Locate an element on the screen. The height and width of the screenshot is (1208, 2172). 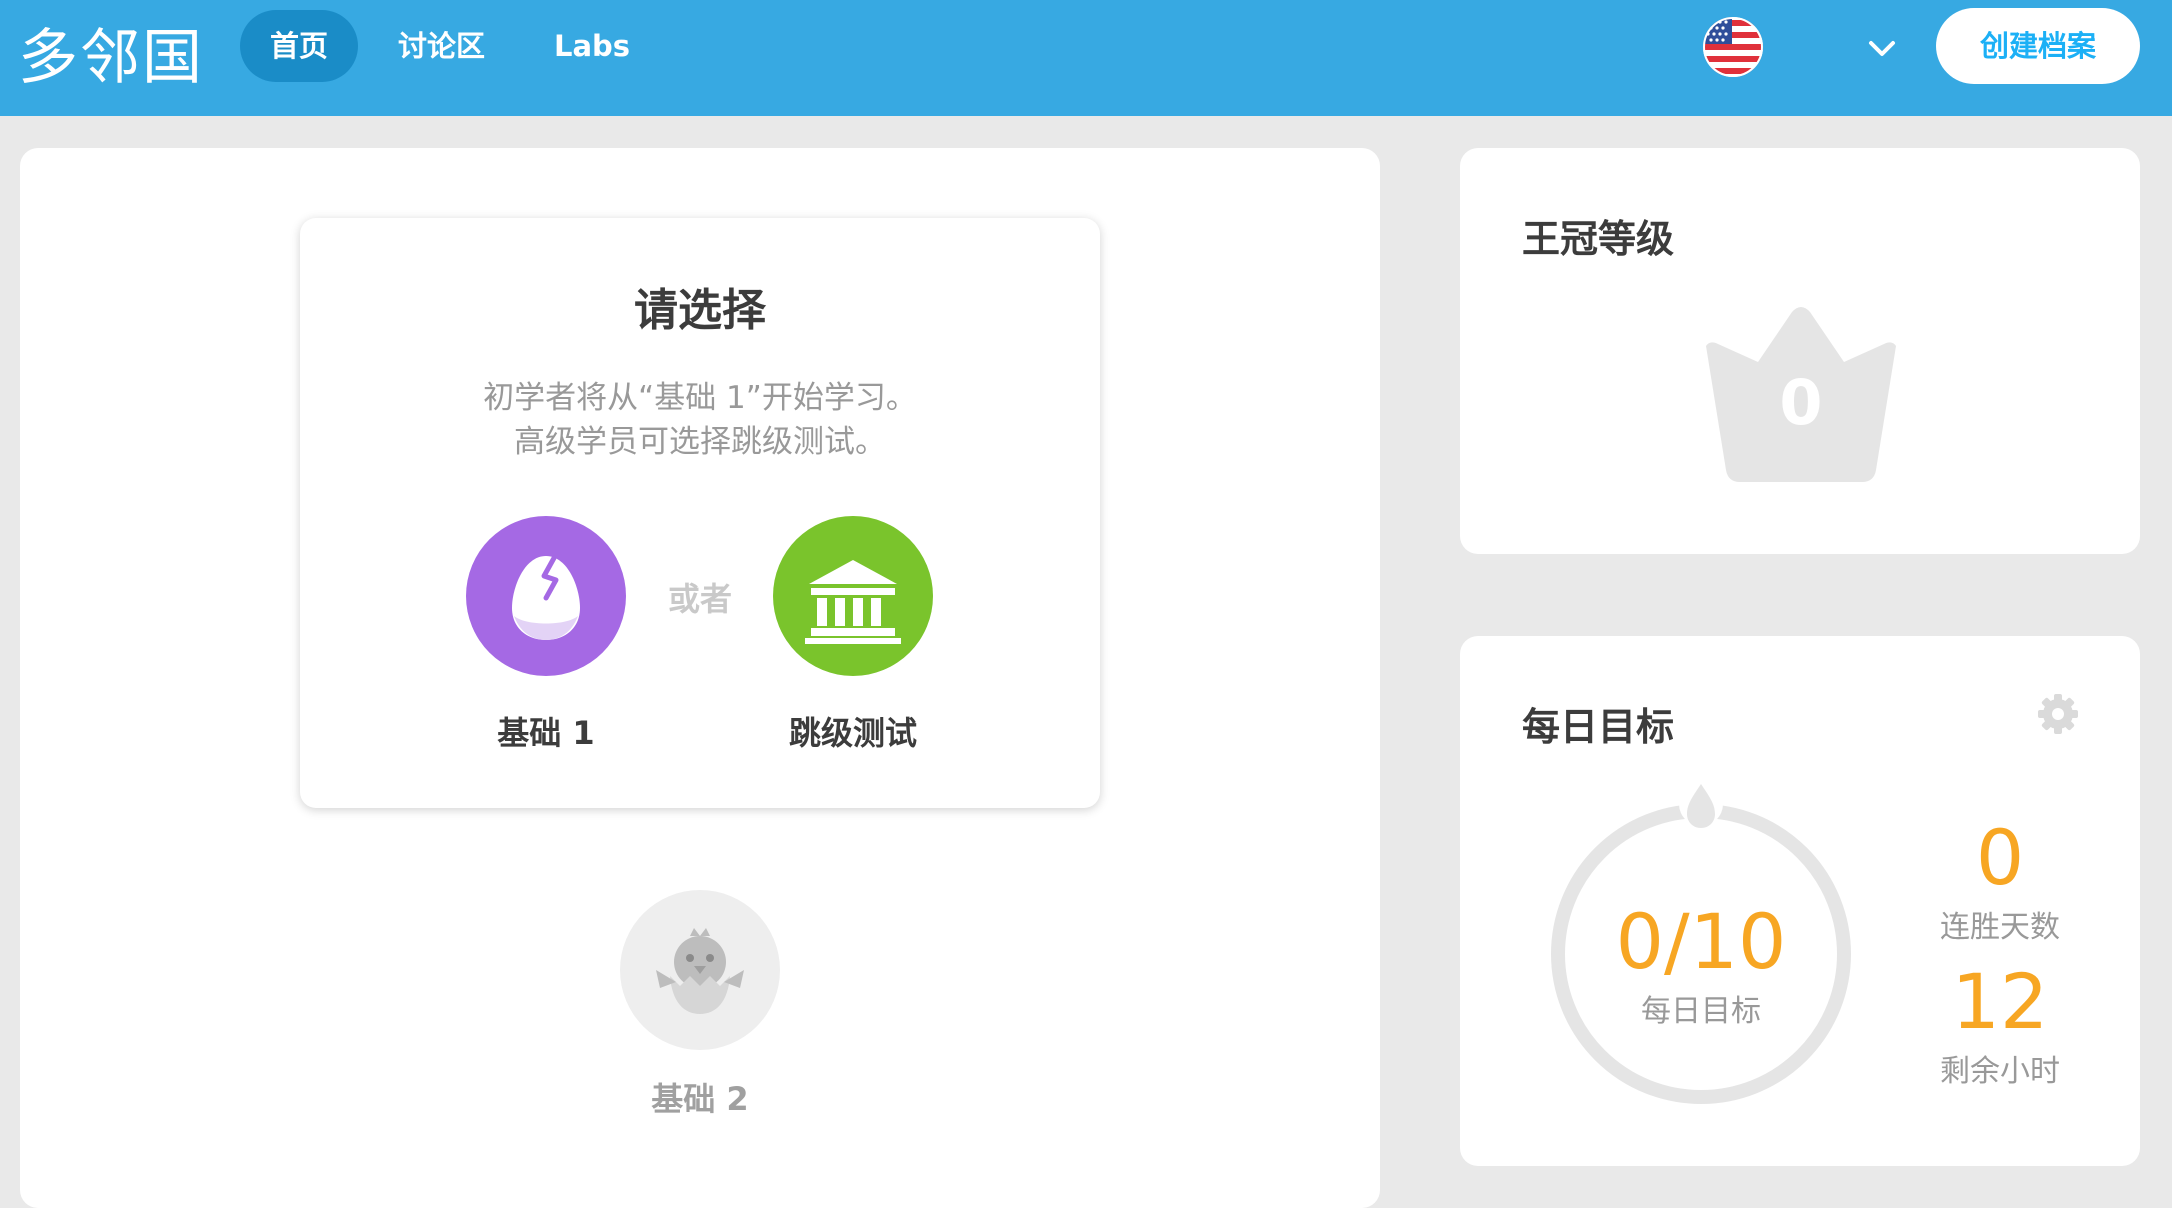
placement-test-button is located at coordinates (853, 596).